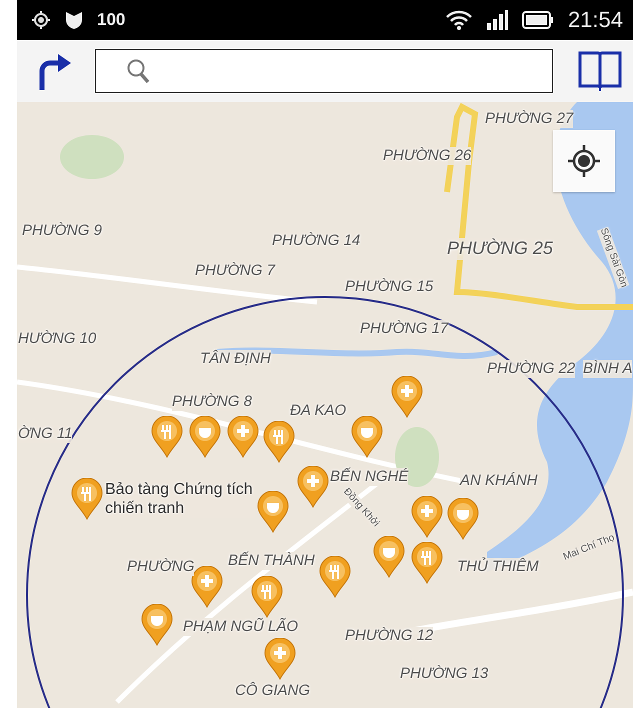  I want to click on area-label: BẾN NGHÉ, so click(369, 477).